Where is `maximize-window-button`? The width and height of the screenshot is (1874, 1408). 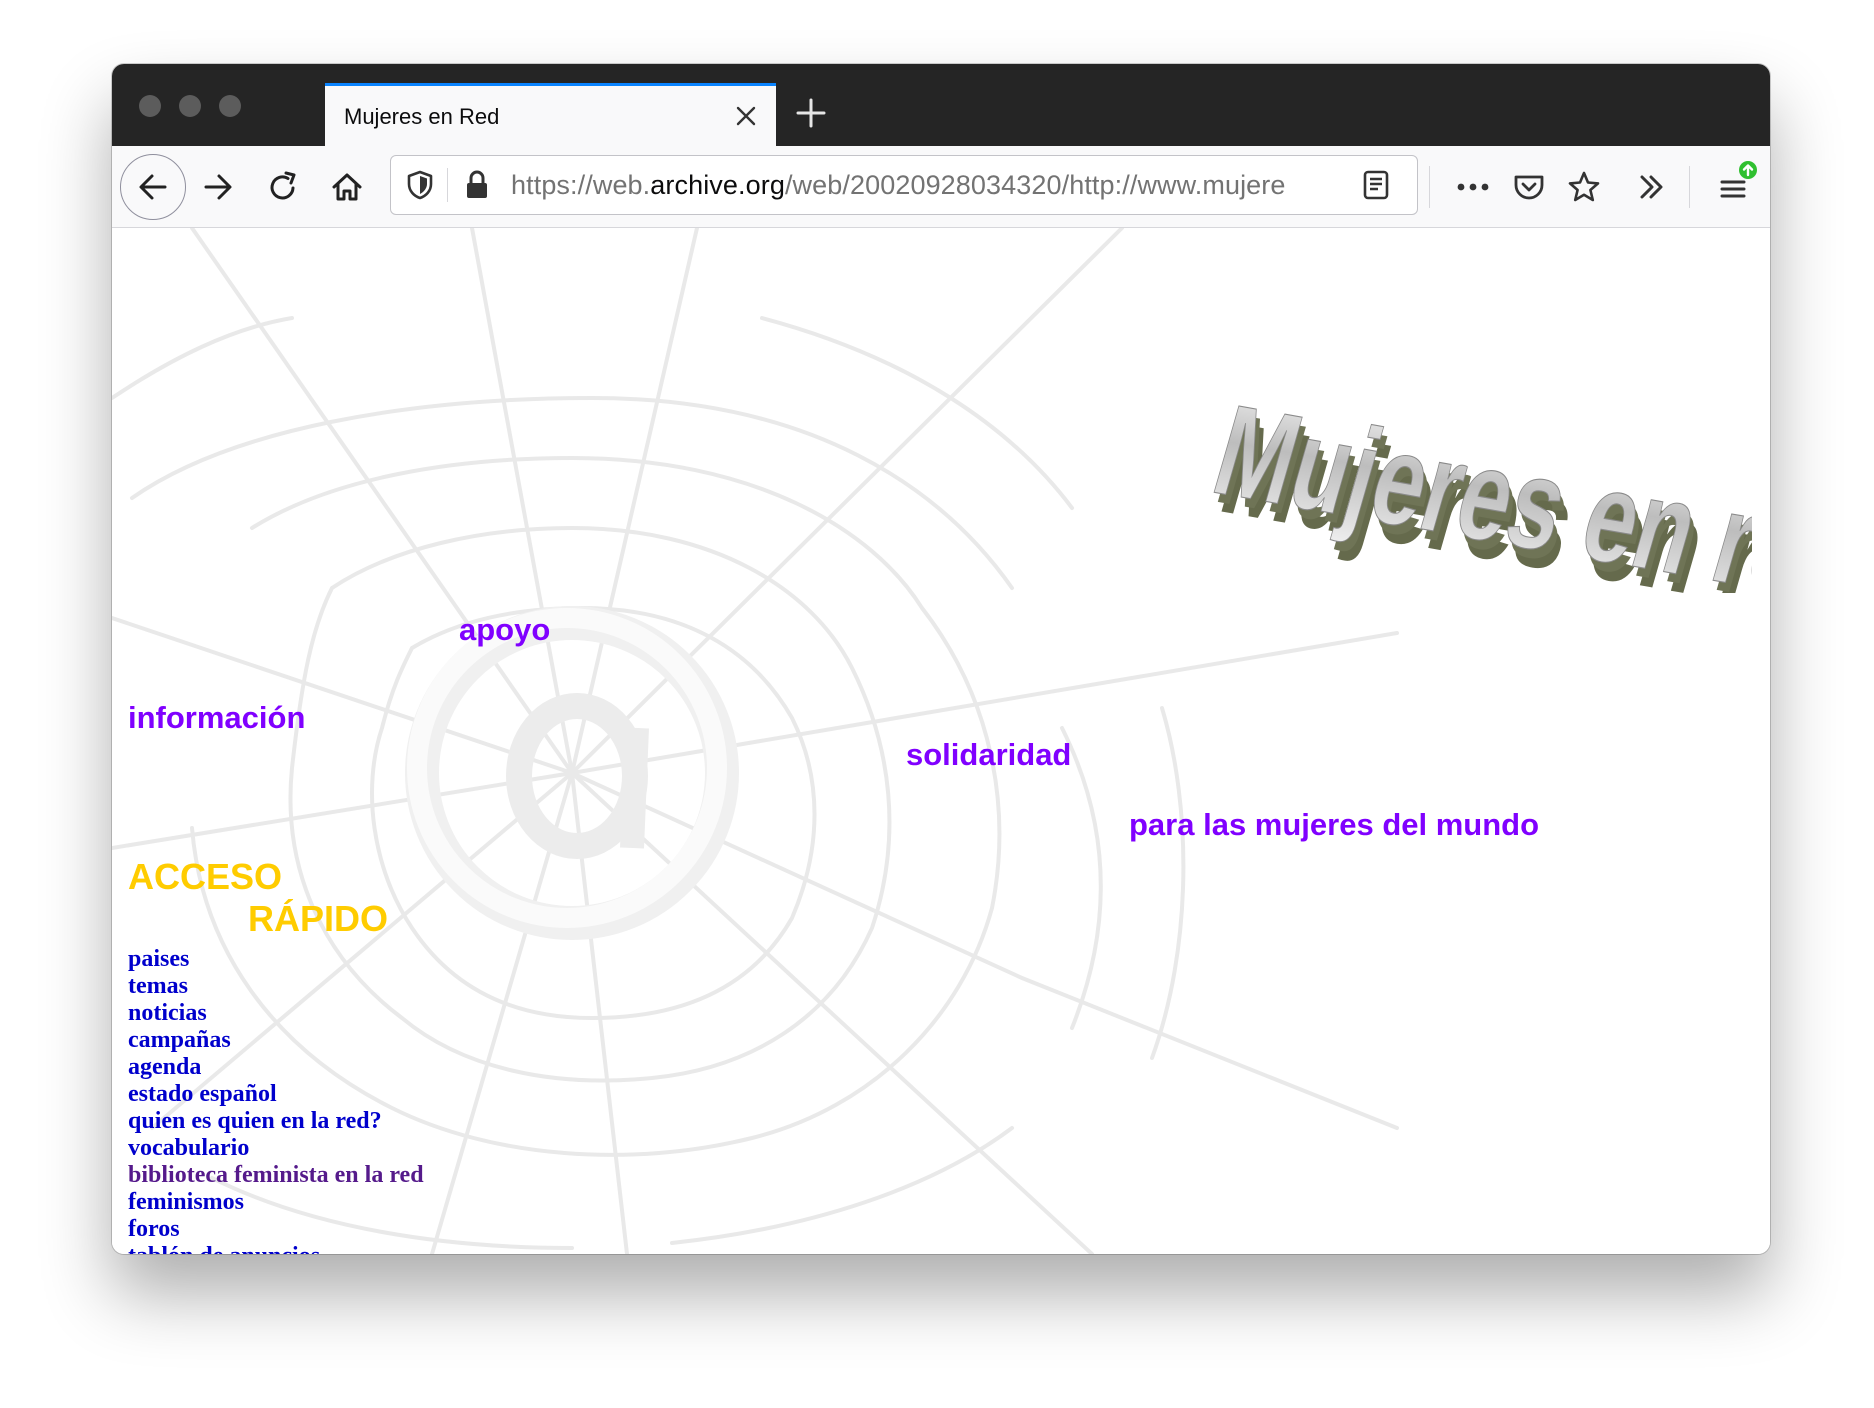 maximize-window-button is located at coordinates (230, 106).